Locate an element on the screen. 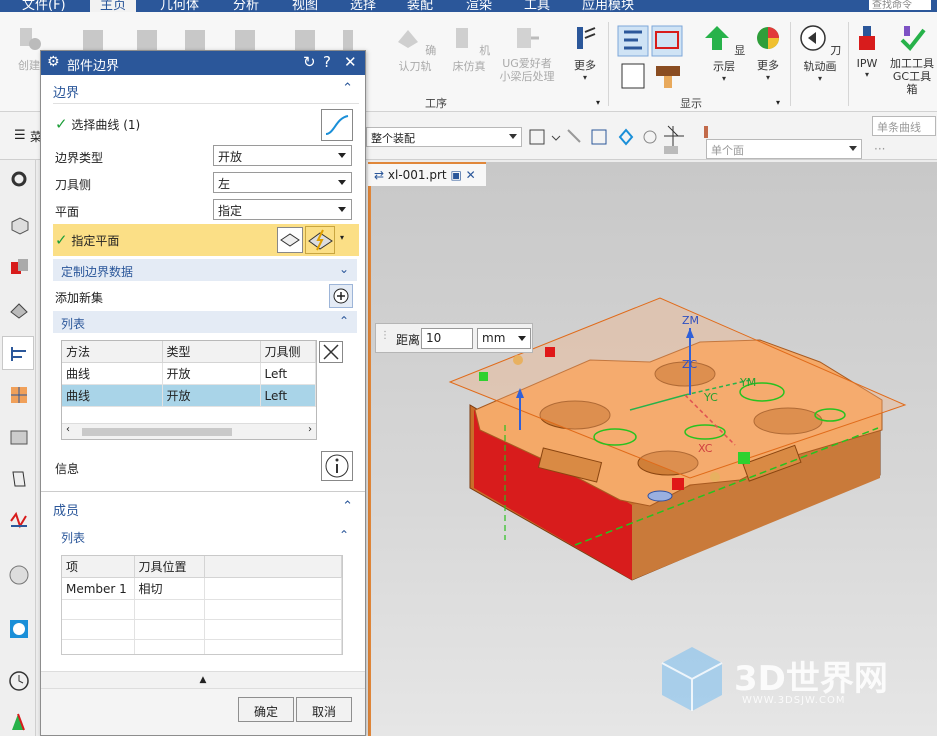 The height and width of the screenshot is (736, 937). table-row-empty is located at coordinates (202, 646).